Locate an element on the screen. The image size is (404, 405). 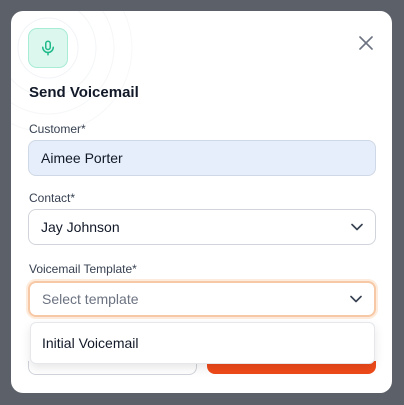
customer-label: Customer* is located at coordinates (57, 129).